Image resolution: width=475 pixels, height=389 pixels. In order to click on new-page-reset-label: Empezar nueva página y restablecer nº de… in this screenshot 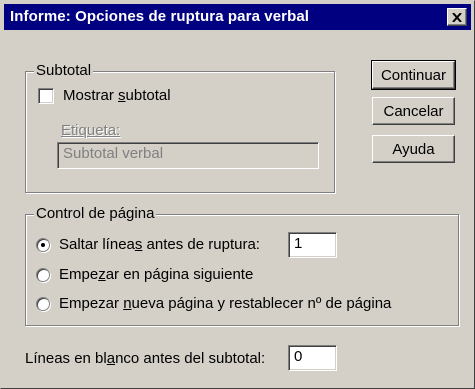, I will do `click(225, 303)`.